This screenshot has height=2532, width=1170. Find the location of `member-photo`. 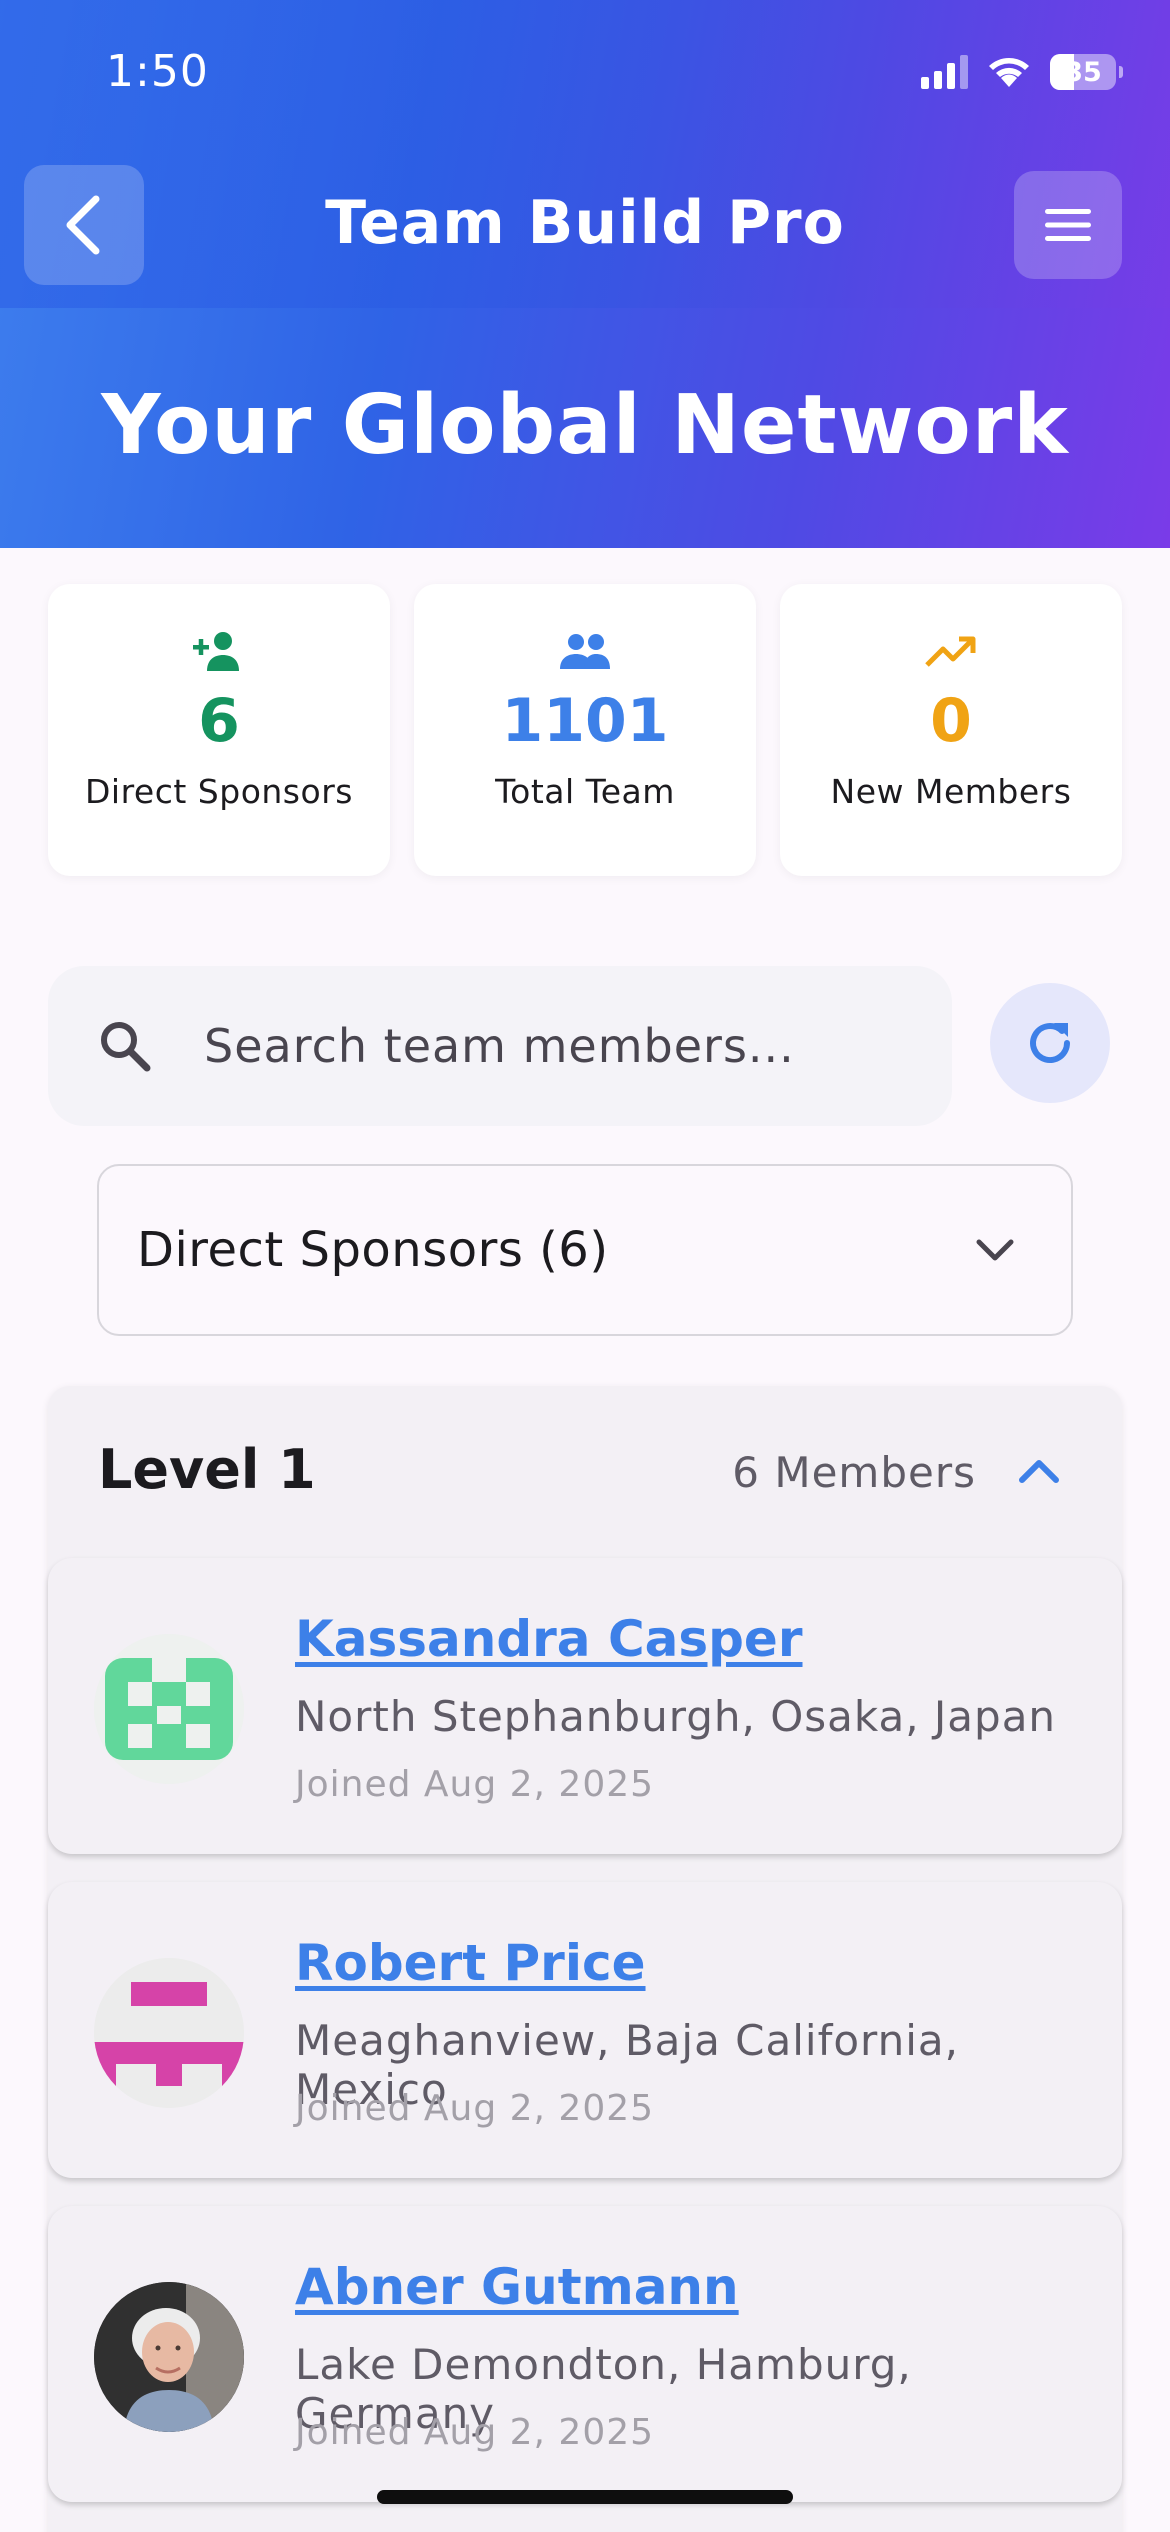

member-photo is located at coordinates (169, 2357).